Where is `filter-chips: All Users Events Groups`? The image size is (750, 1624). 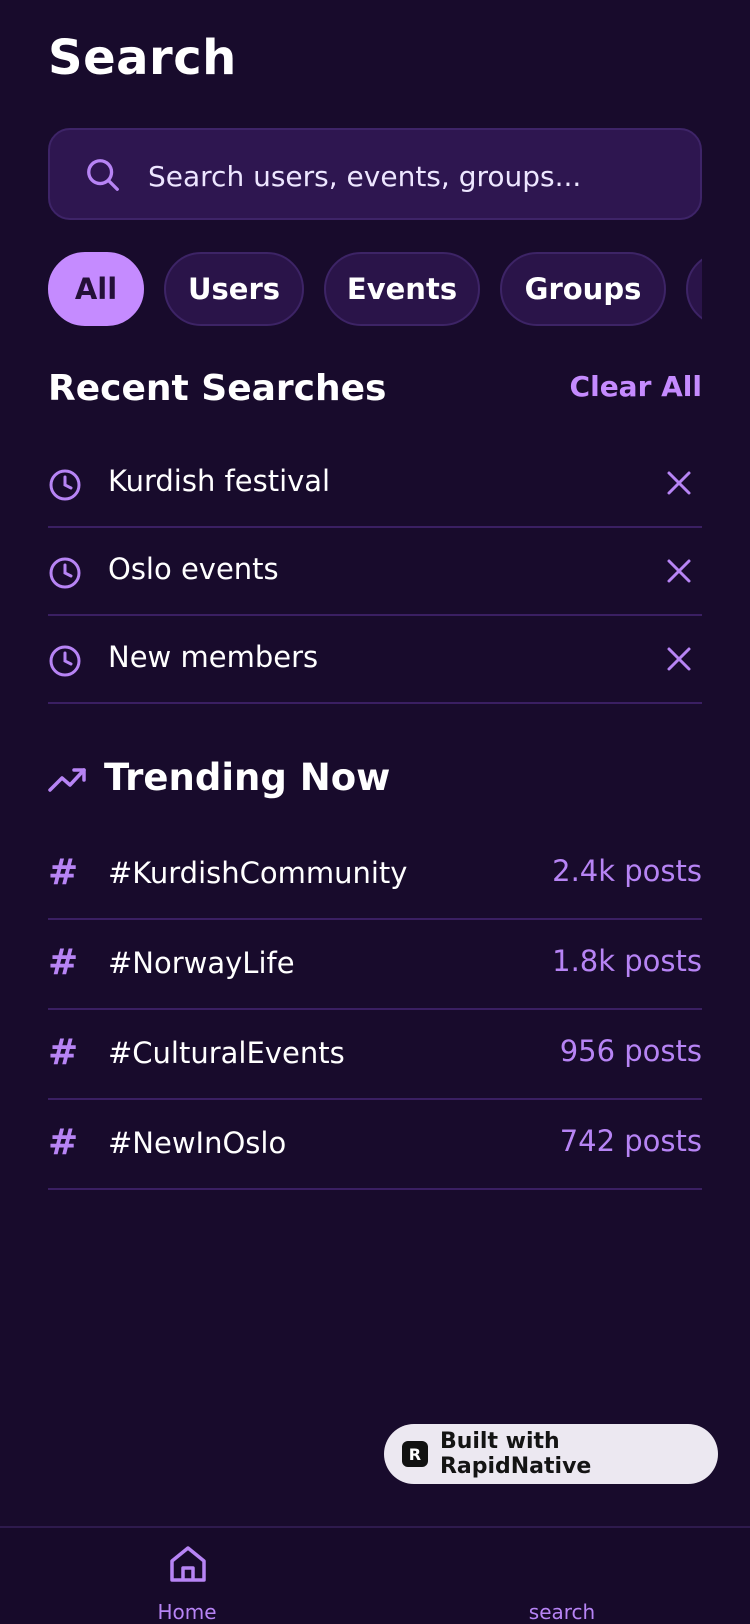
filter-chips: All Users Events Groups is located at coordinates (375, 290).